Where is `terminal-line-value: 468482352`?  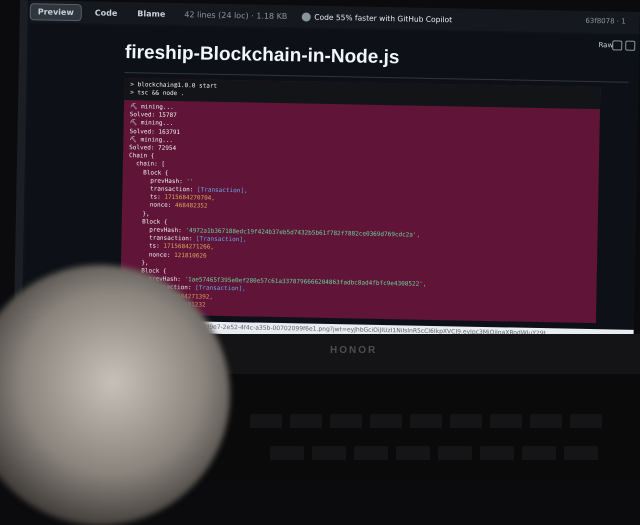 terminal-line-value: 468482352 is located at coordinates (191, 206).